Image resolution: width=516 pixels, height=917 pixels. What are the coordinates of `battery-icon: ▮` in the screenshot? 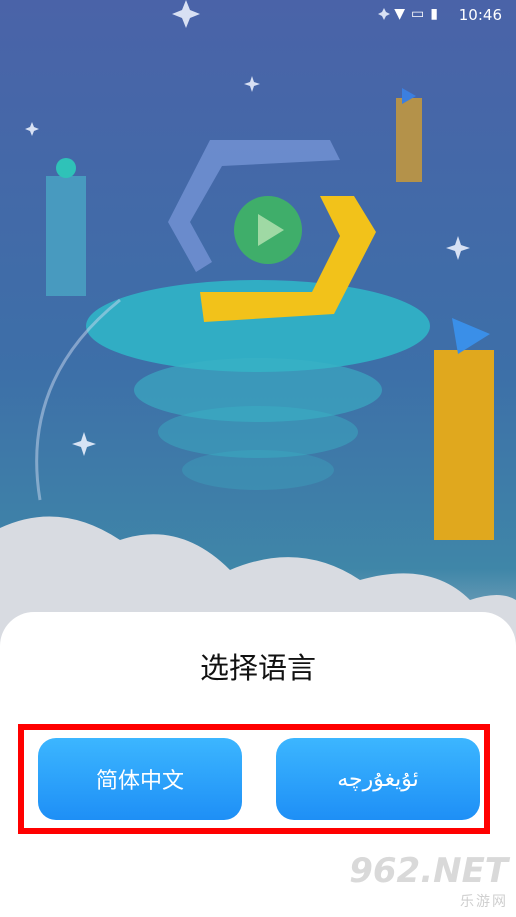 It's located at (437, 14).